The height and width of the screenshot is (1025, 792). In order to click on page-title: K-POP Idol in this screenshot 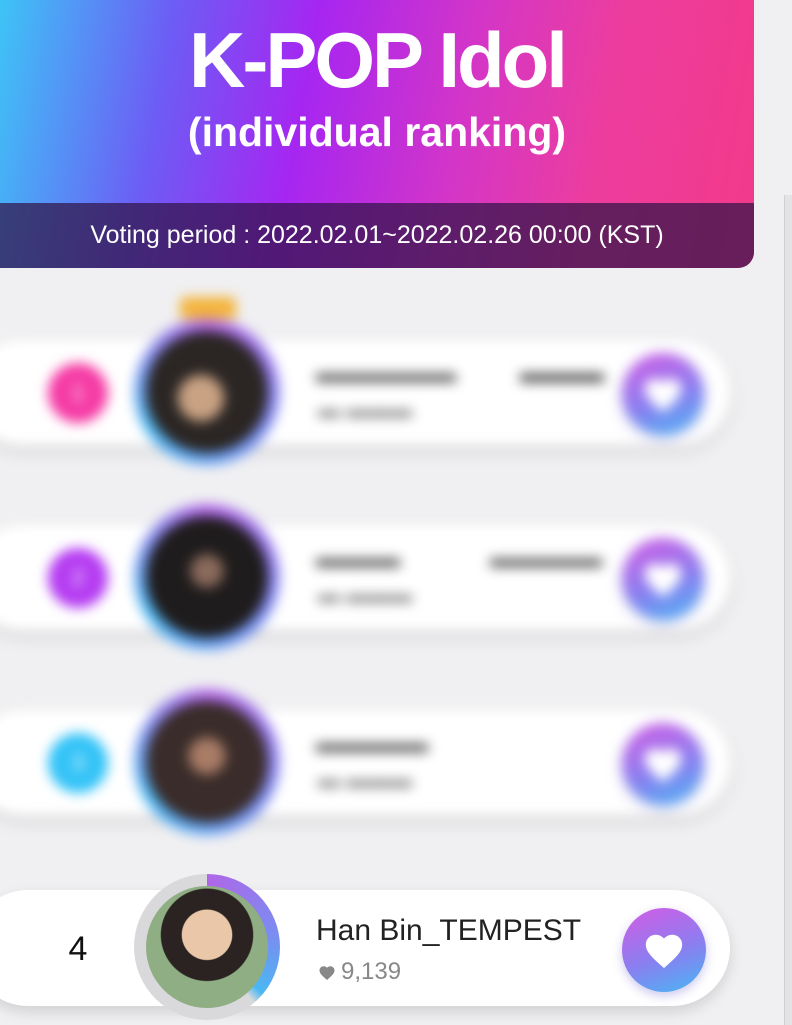, I will do `click(378, 60)`.